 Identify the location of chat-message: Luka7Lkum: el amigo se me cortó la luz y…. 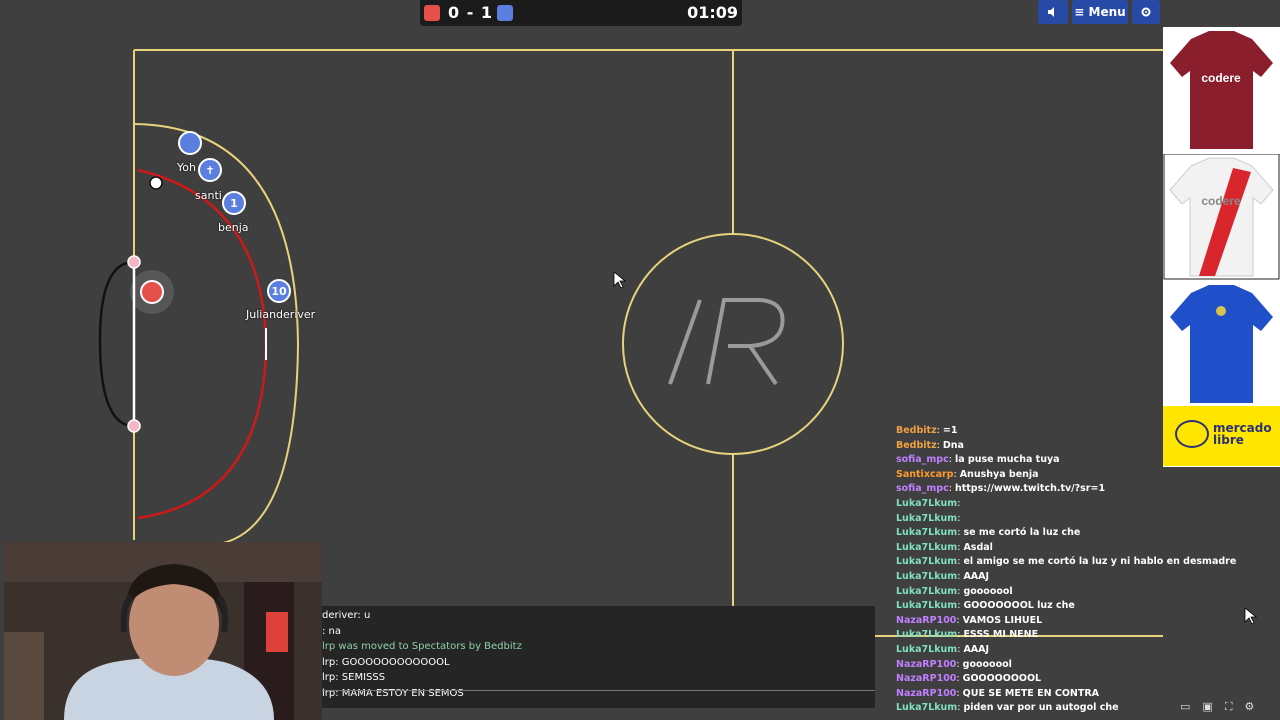
(1076, 562).